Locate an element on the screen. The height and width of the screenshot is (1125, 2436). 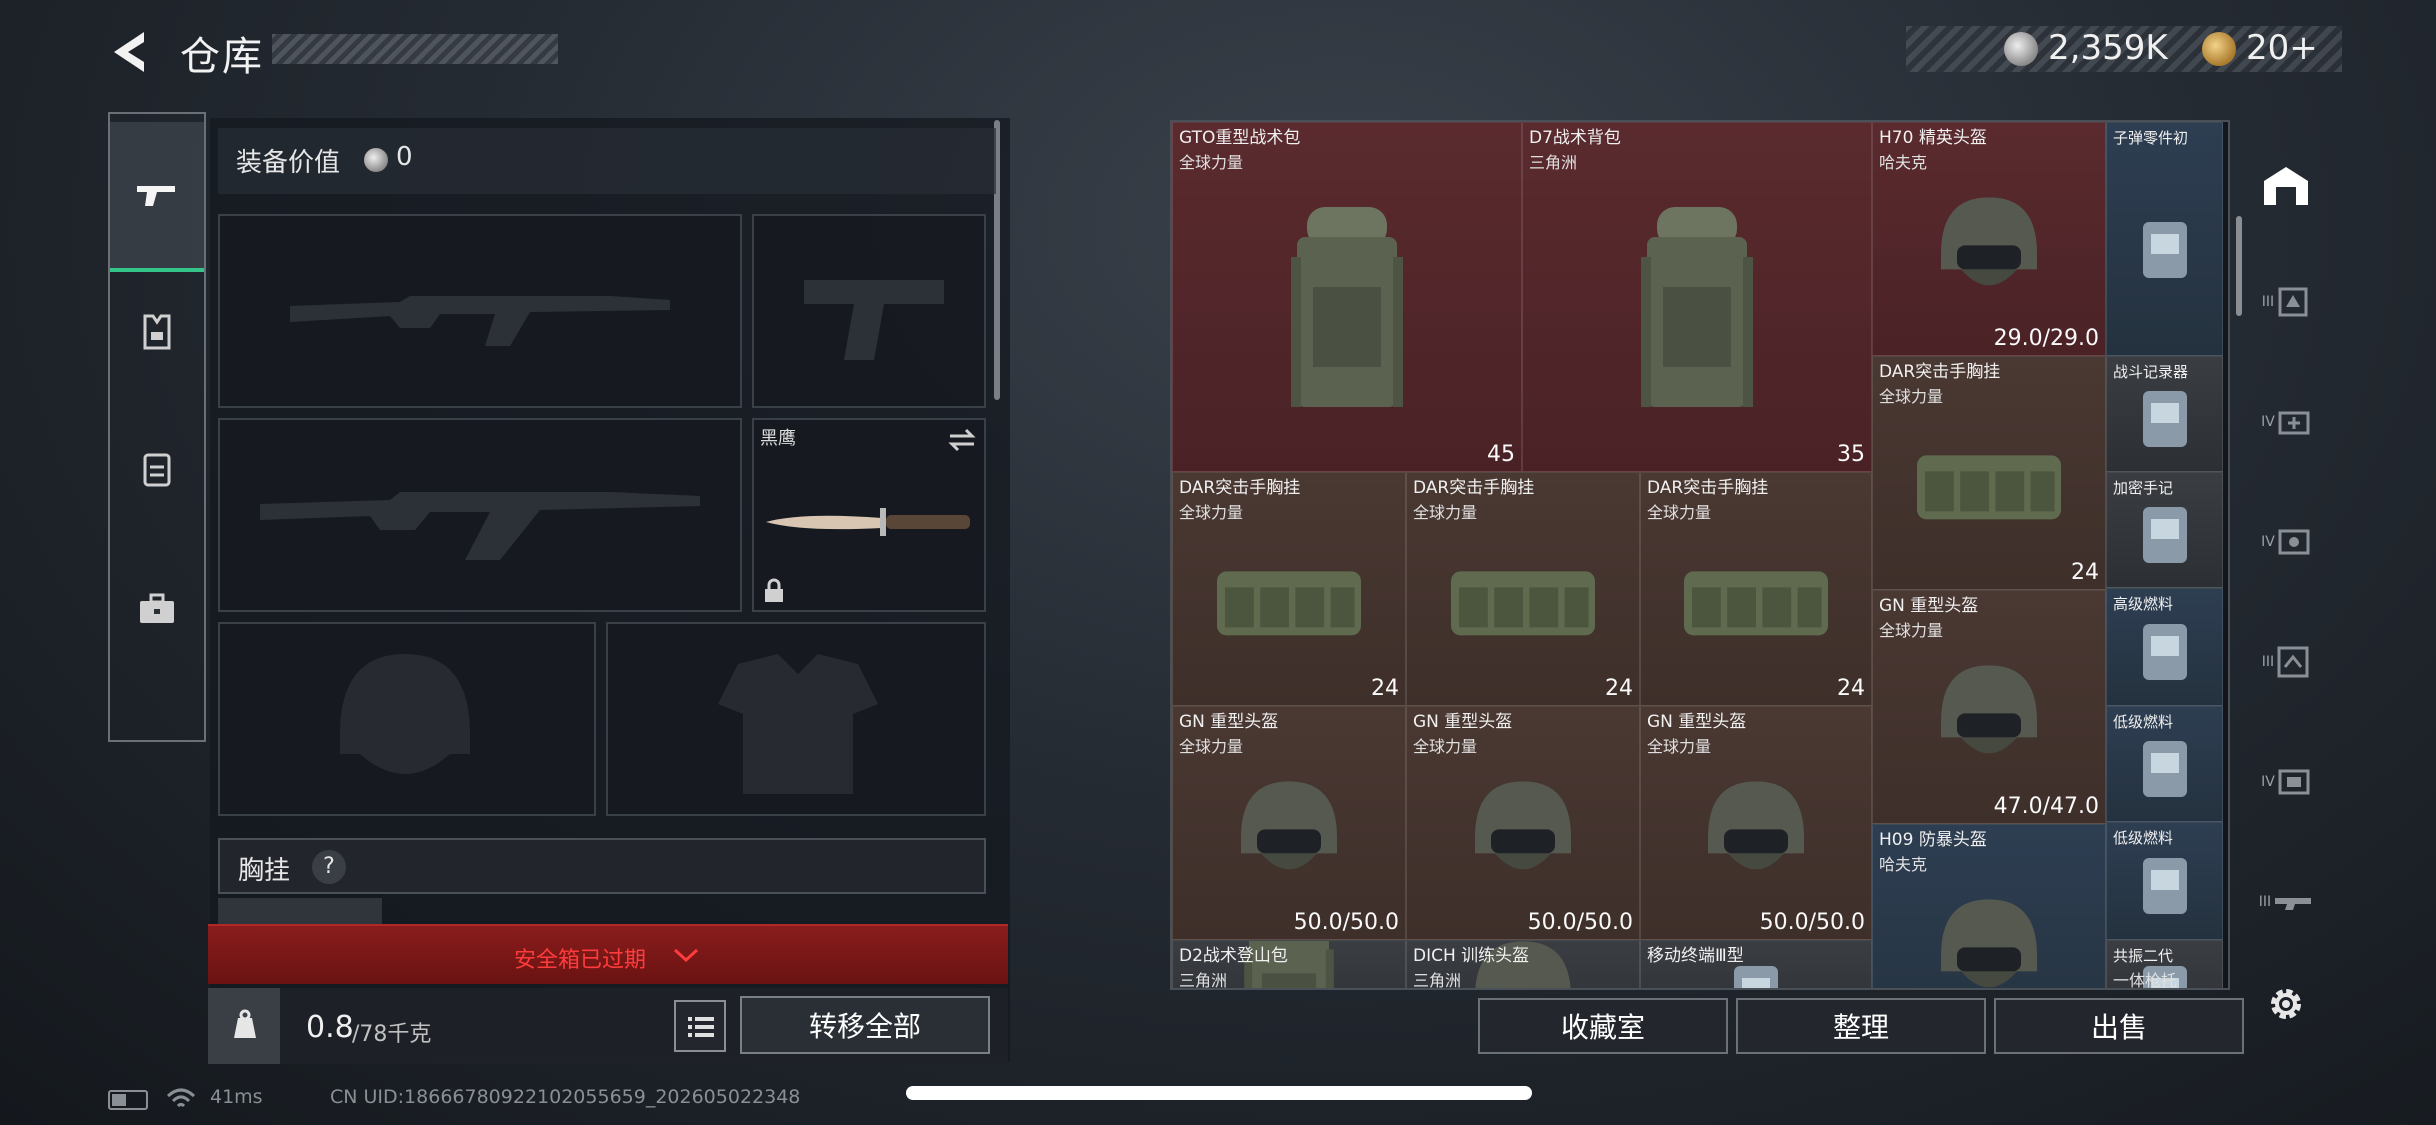
chest-rig-row: 胸挂 ? is located at coordinates (602, 866).